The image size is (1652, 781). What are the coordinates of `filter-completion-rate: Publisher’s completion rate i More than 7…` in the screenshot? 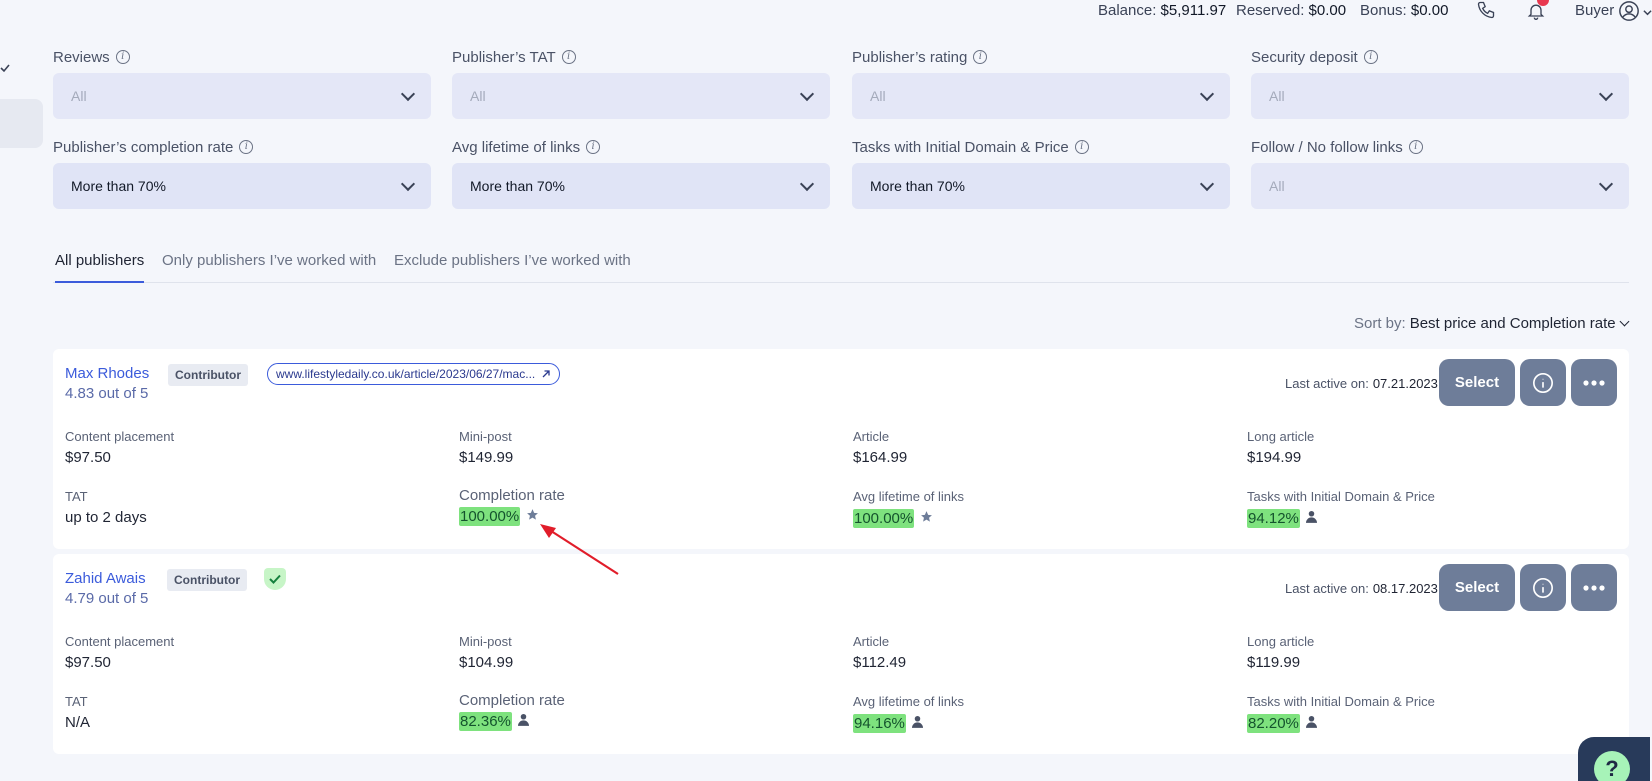 It's located at (242, 173).